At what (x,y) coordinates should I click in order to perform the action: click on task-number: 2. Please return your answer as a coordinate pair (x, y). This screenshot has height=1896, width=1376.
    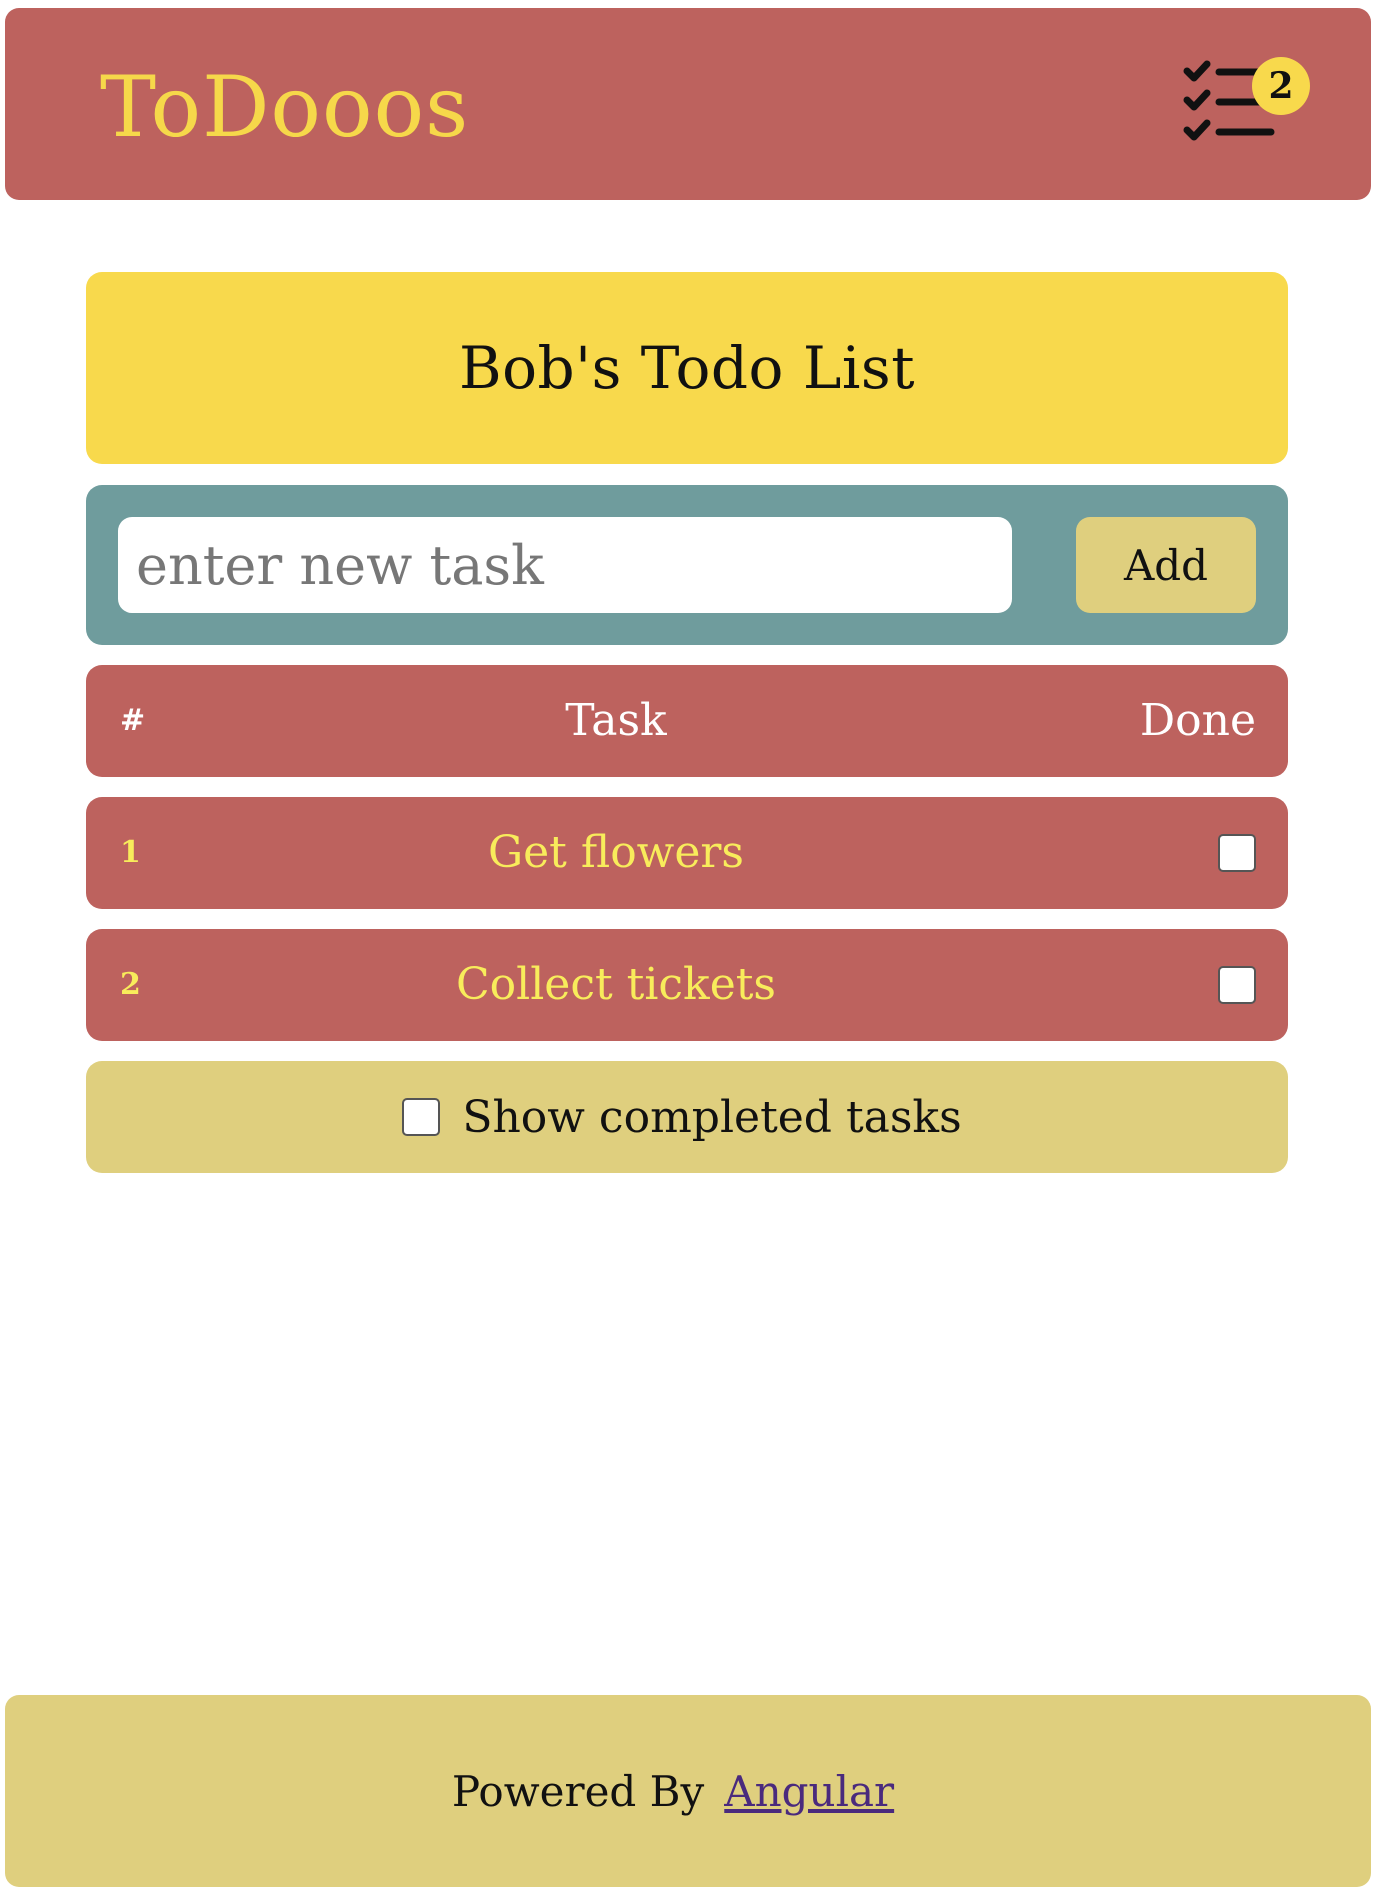
    Looking at the image, I should click on (130, 984).